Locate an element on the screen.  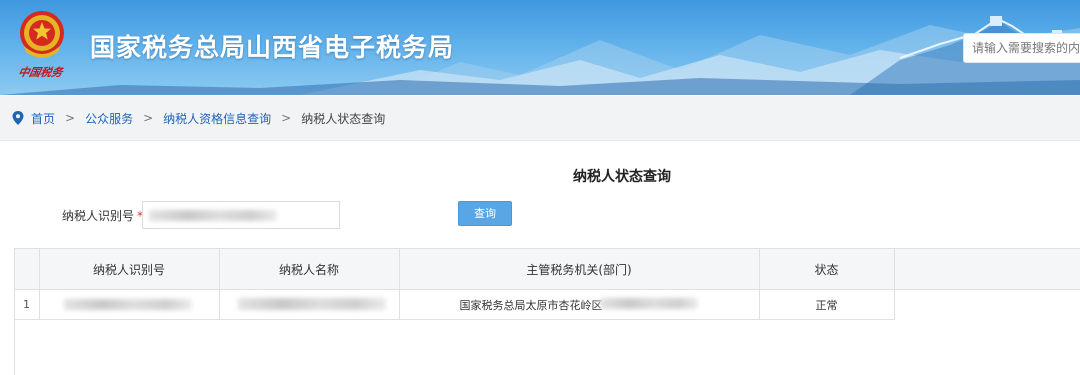
header-filler is located at coordinates (987, 269).